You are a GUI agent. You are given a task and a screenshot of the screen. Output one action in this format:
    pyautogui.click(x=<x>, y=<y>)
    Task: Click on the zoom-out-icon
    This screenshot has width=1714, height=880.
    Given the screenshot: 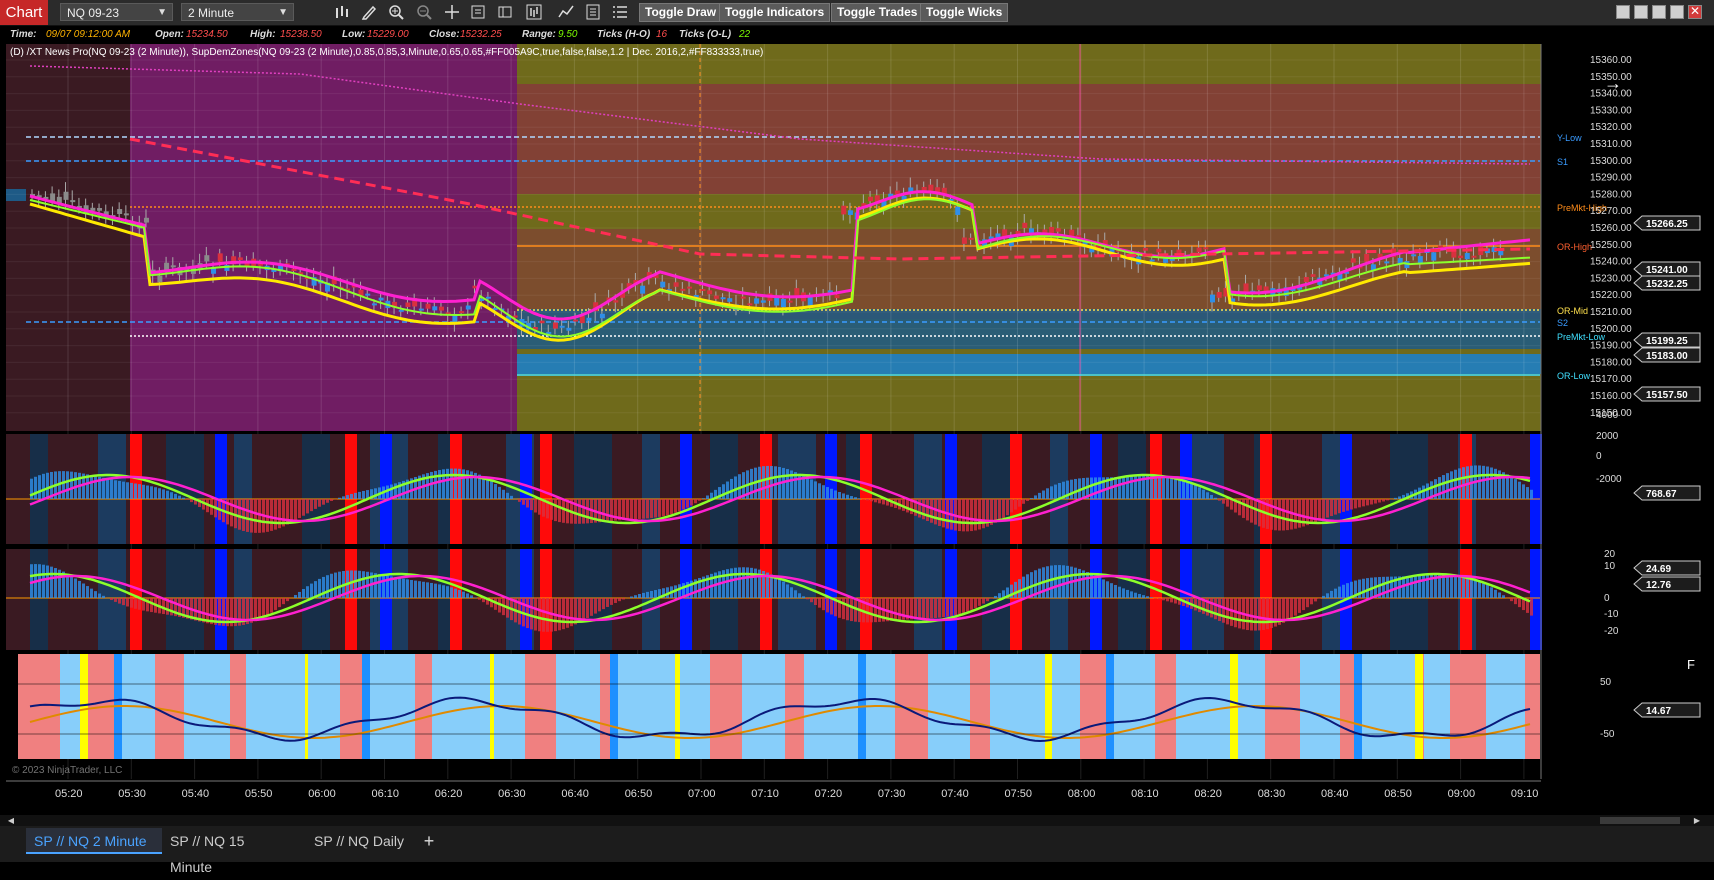 What is the action you would take?
    pyautogui.click(x=424, y=12)
    